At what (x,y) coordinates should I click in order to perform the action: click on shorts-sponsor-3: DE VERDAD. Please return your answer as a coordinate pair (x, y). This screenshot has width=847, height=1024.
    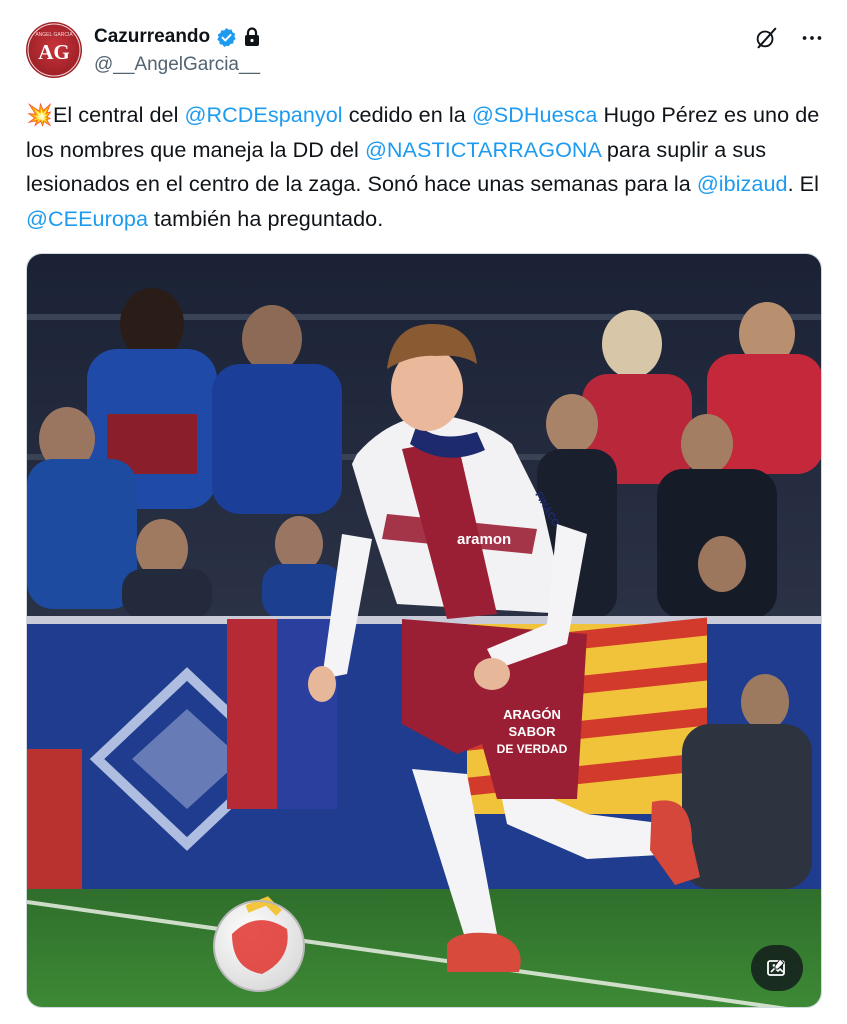
    Looking at the image, I should click on (532, 749).